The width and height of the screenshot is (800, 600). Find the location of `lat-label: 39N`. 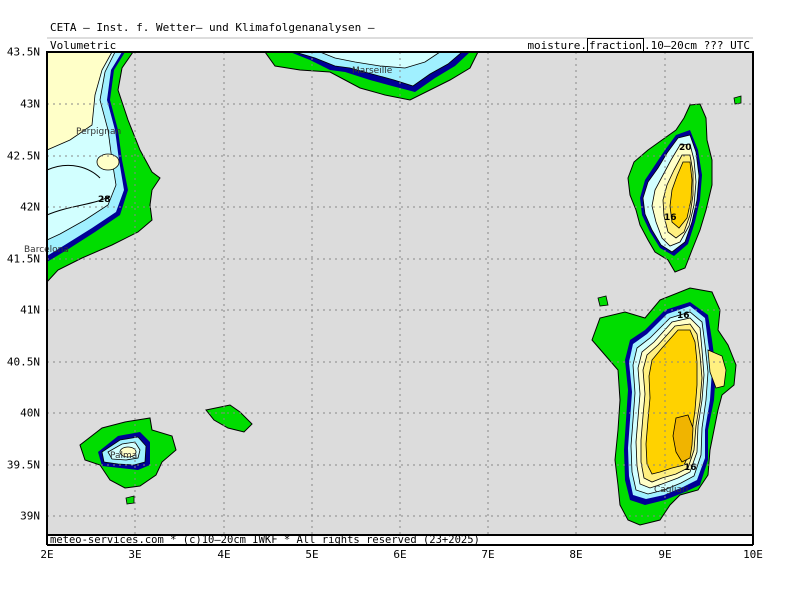

lat-label: 39N is located at coordinates (30, 516).